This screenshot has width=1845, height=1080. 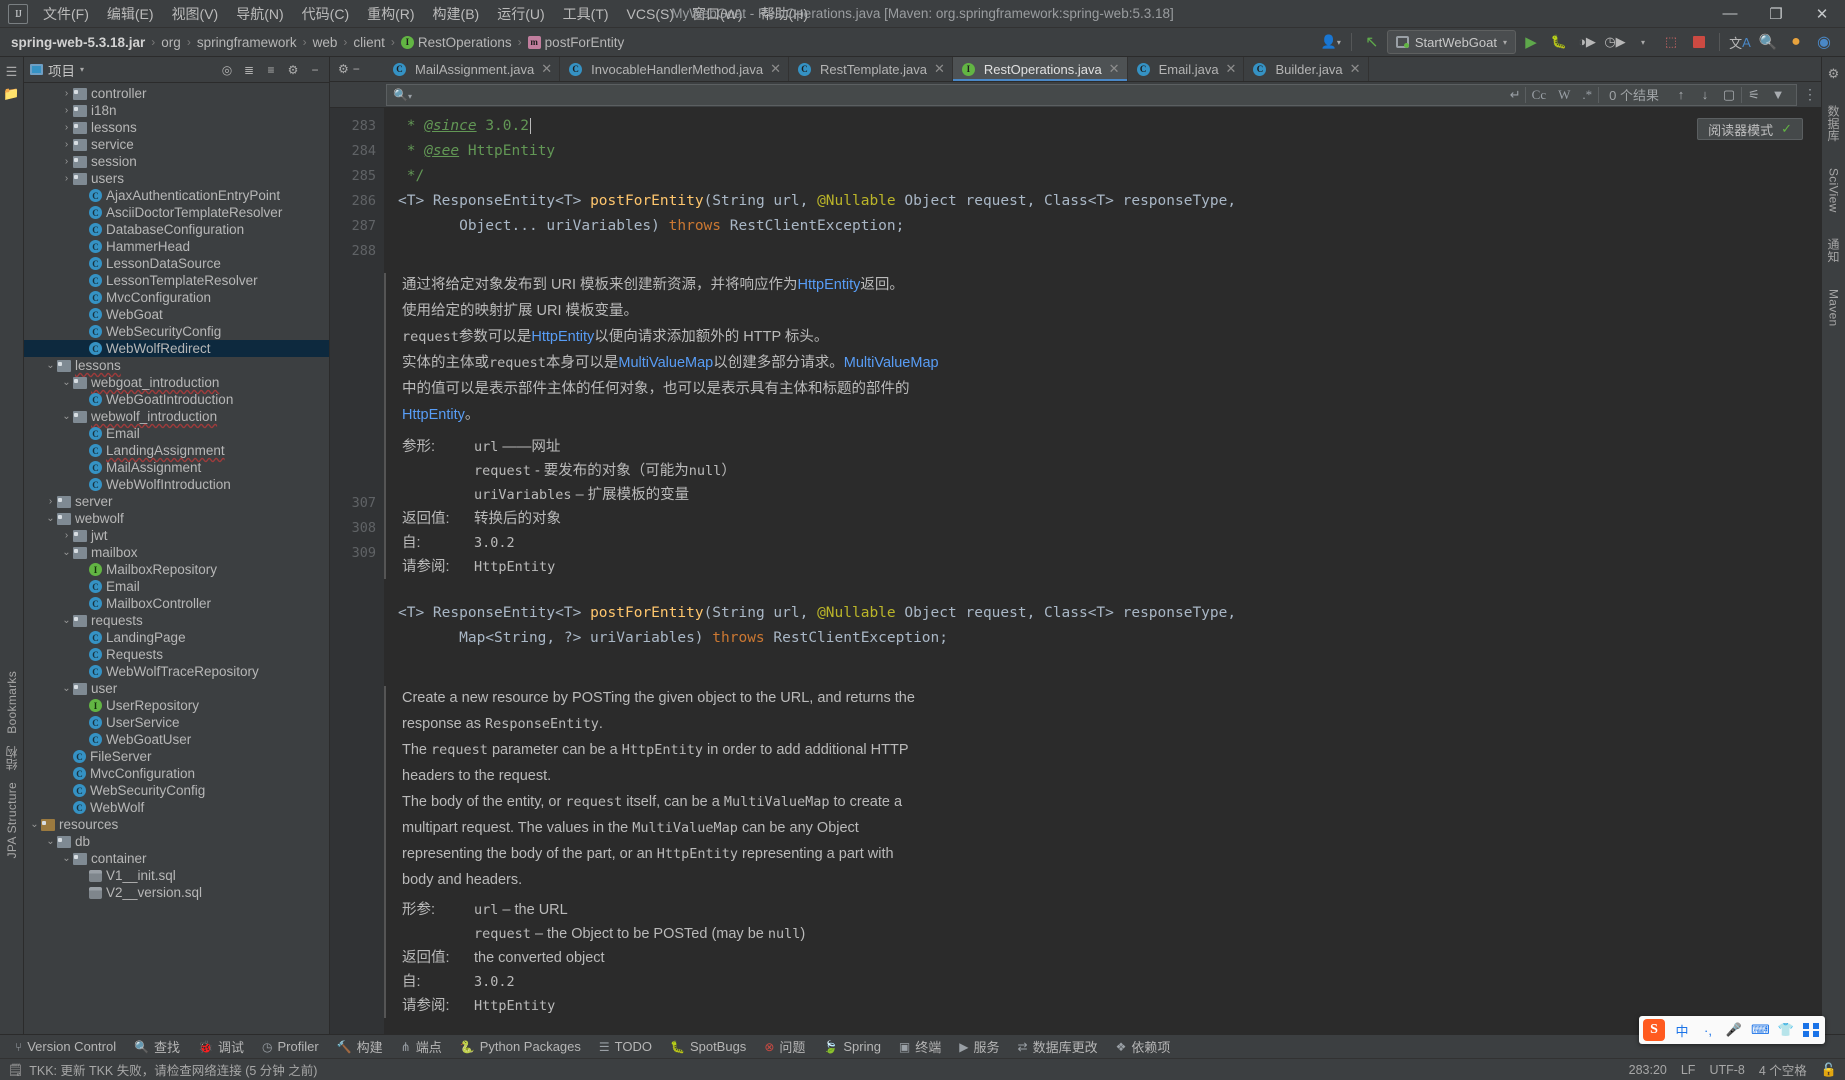 What do you see at coordinates (625, 1046) in the screenshot?
I see `tool-todo: ☰ TODO` at bounding box center [625, 1046].